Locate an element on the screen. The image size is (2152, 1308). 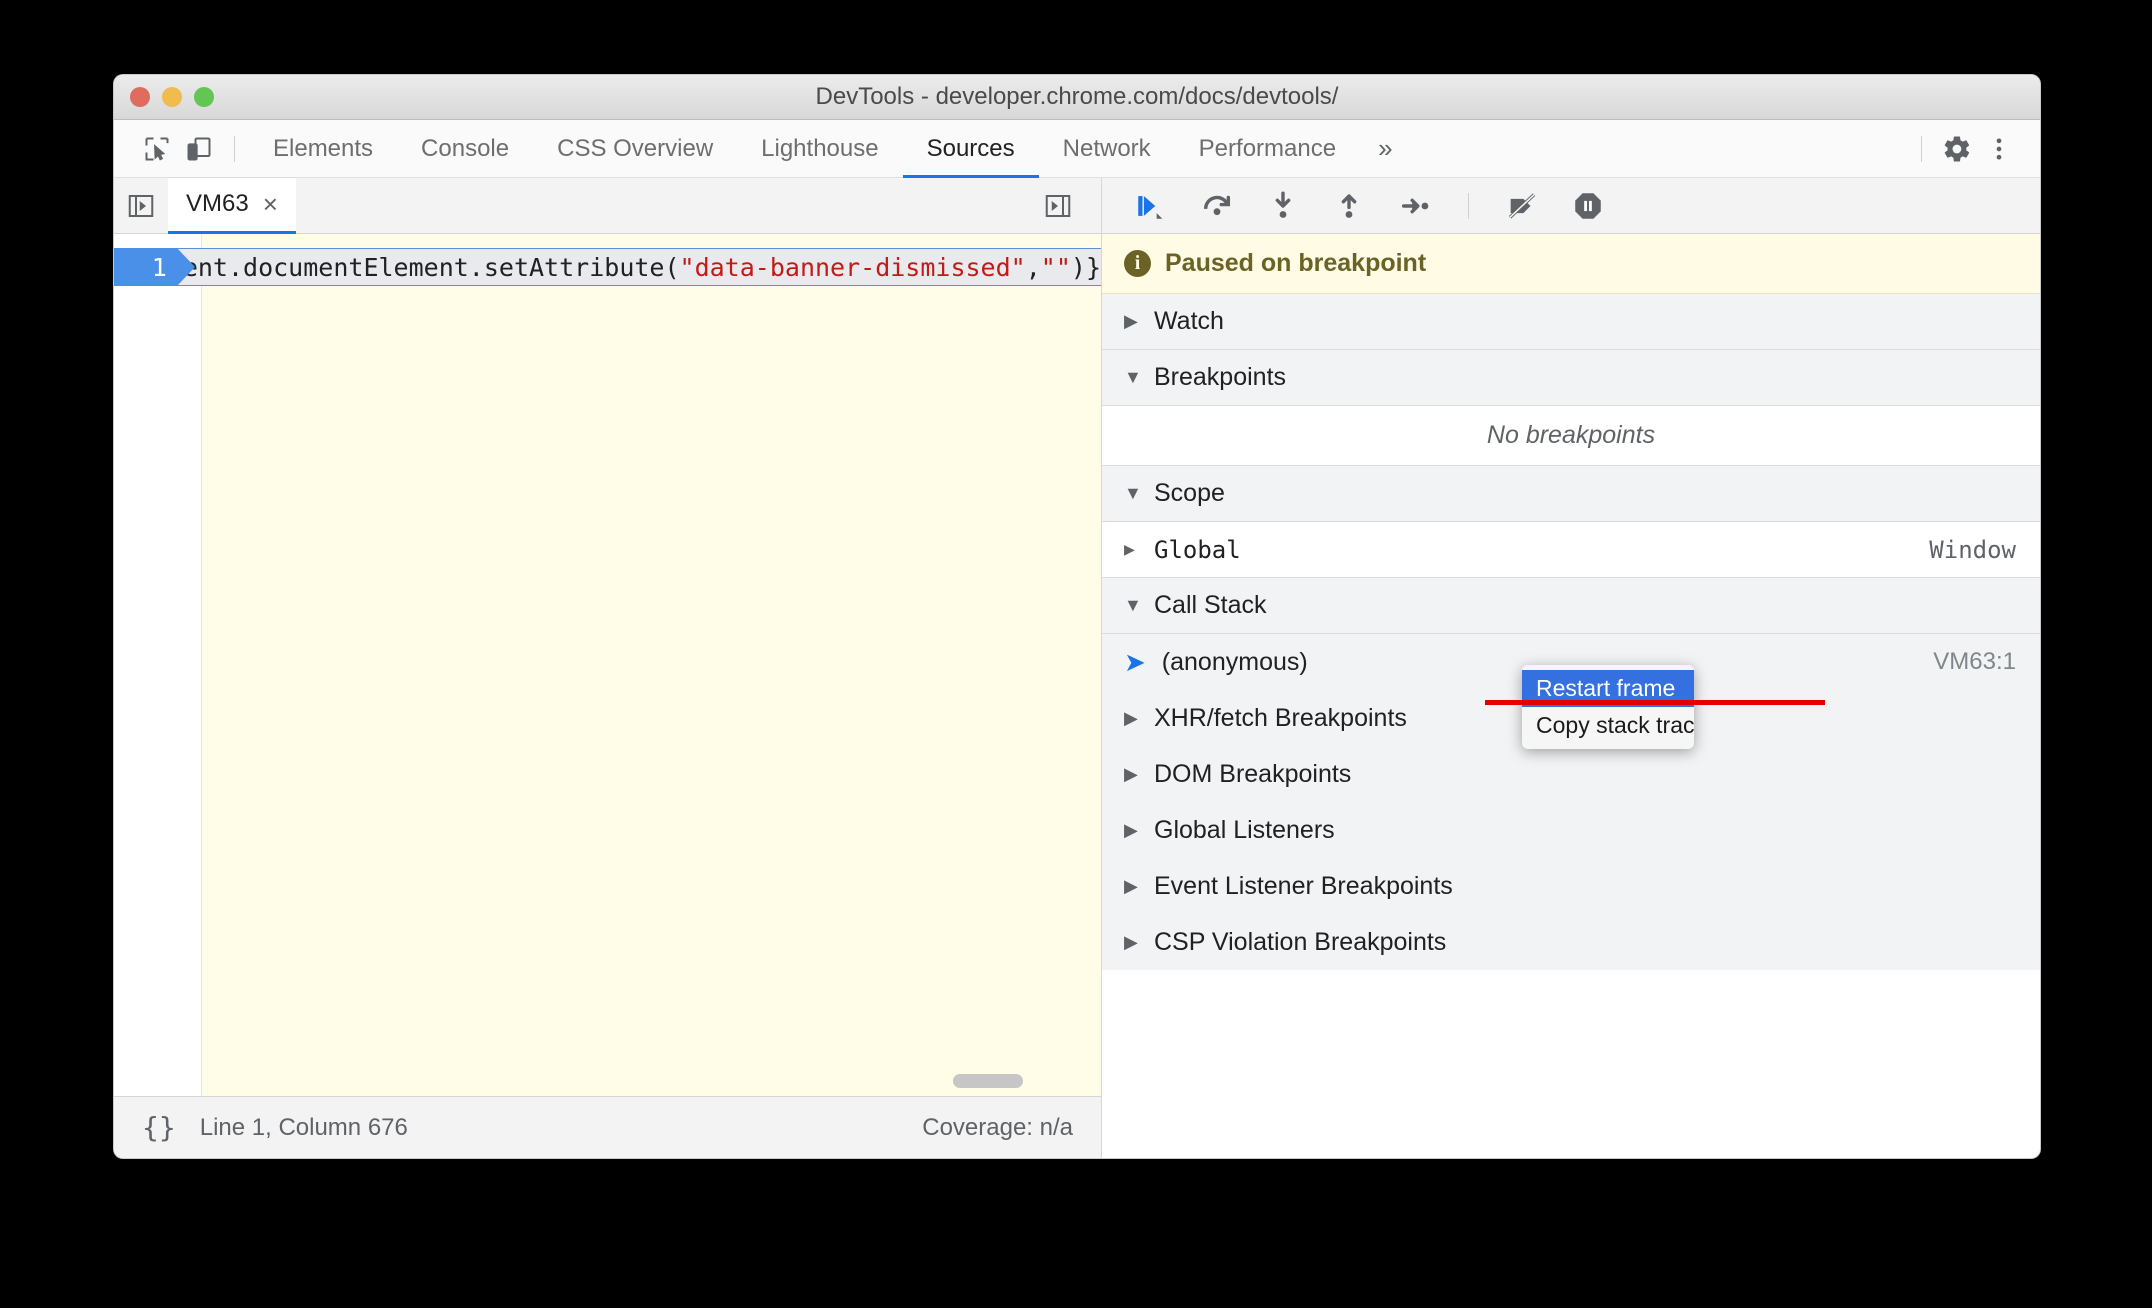
tab-elements: Elements is located at coordinates (323, 149).